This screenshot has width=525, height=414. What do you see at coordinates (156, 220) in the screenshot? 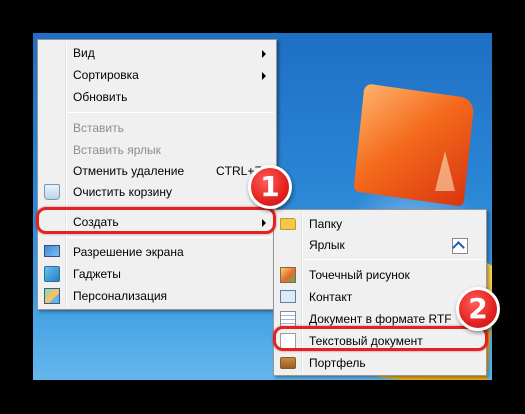
I see `create-item-highlight` at bounding box center [156, 220].